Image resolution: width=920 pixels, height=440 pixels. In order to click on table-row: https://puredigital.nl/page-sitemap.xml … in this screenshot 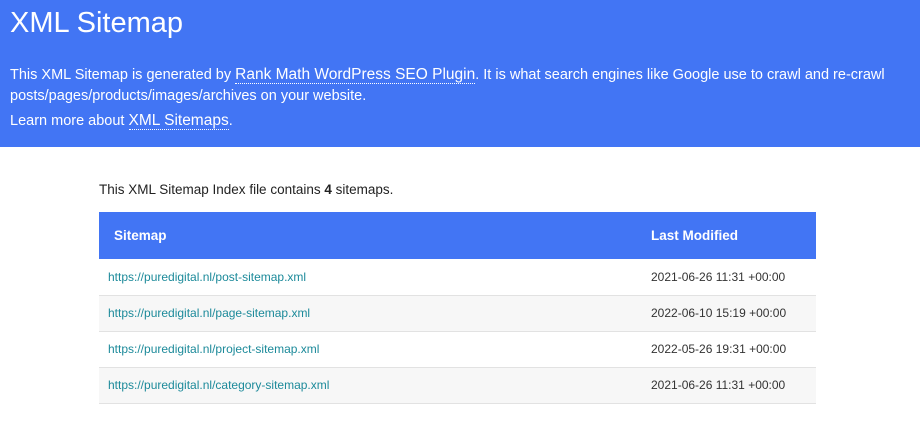, I will do `click(457, 313)`.